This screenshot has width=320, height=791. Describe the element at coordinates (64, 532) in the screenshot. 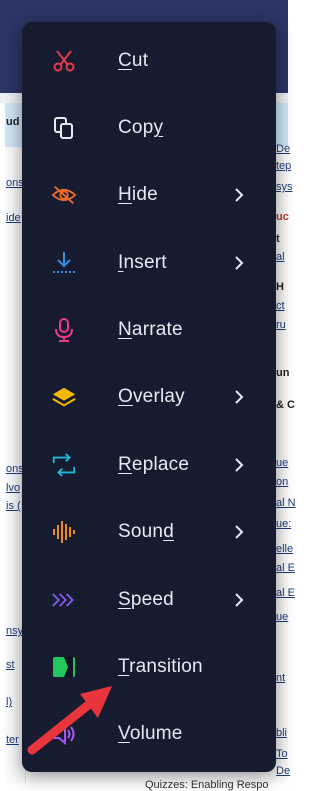

I see `soundwave-icon` at that location.